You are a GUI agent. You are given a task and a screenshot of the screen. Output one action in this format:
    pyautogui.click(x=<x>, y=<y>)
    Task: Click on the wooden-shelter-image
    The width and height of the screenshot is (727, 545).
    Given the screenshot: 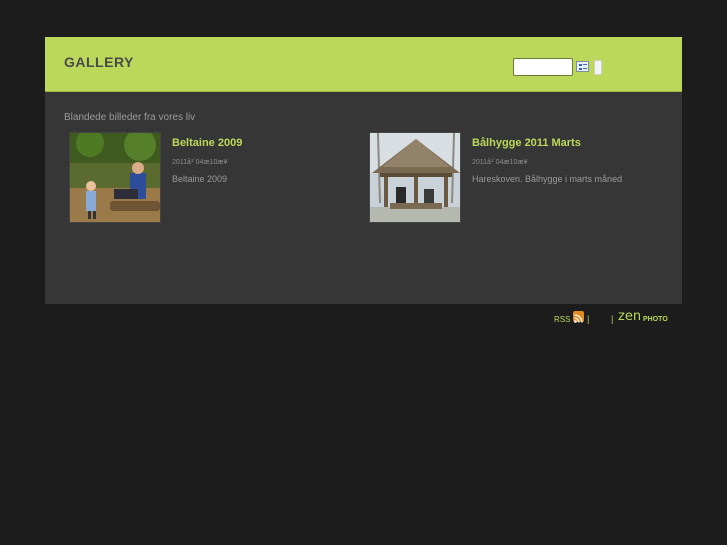 What is the action you would take?
    pyautogui.click(x=415, y=177)
    